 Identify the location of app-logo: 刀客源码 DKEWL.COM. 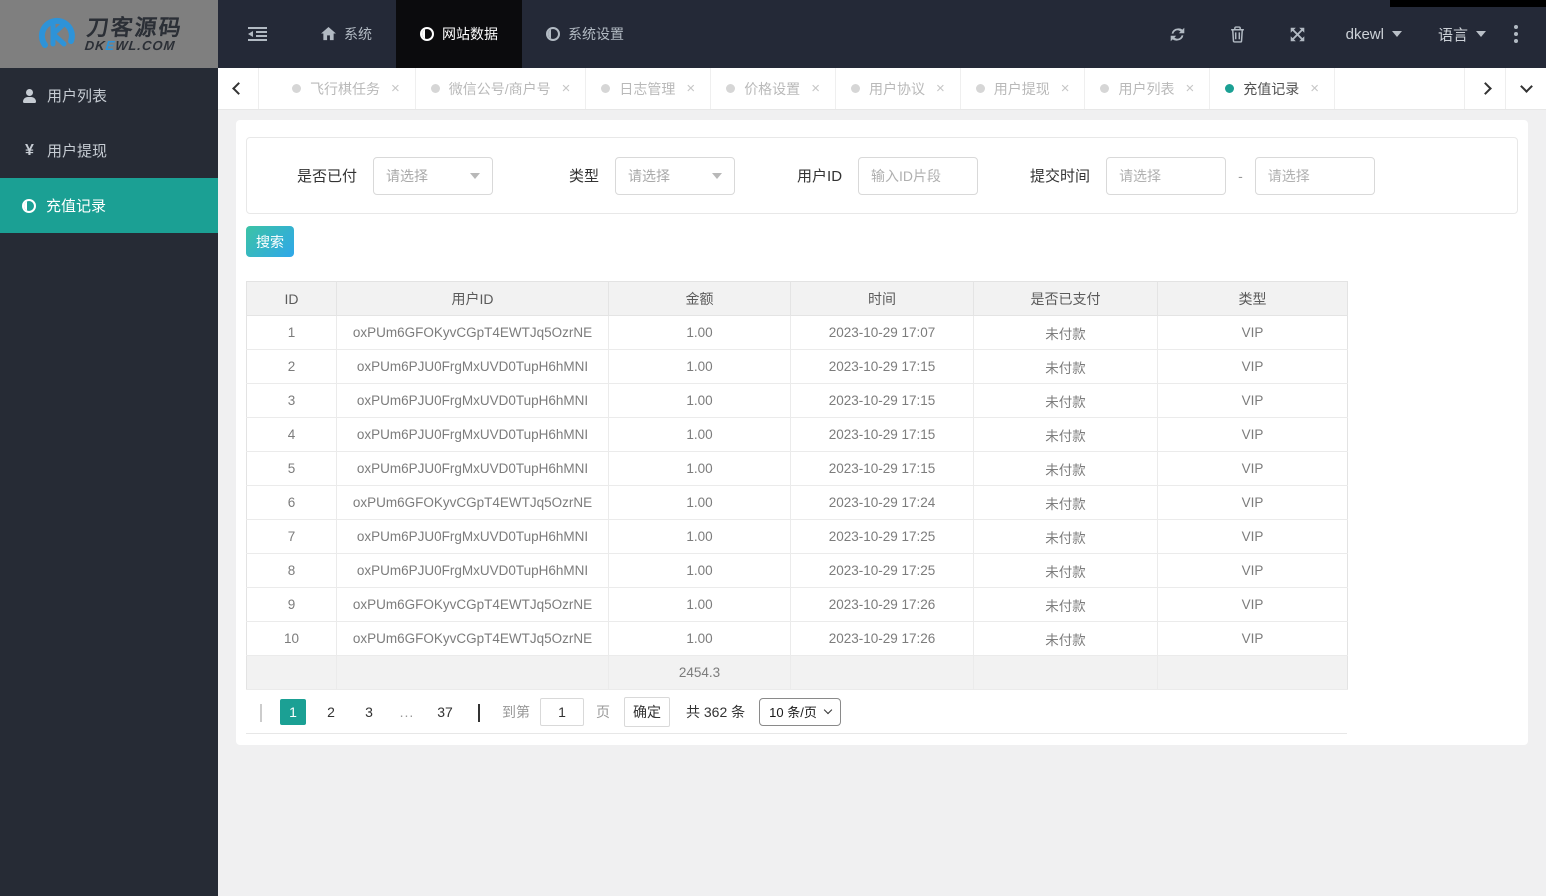
(109, 34).